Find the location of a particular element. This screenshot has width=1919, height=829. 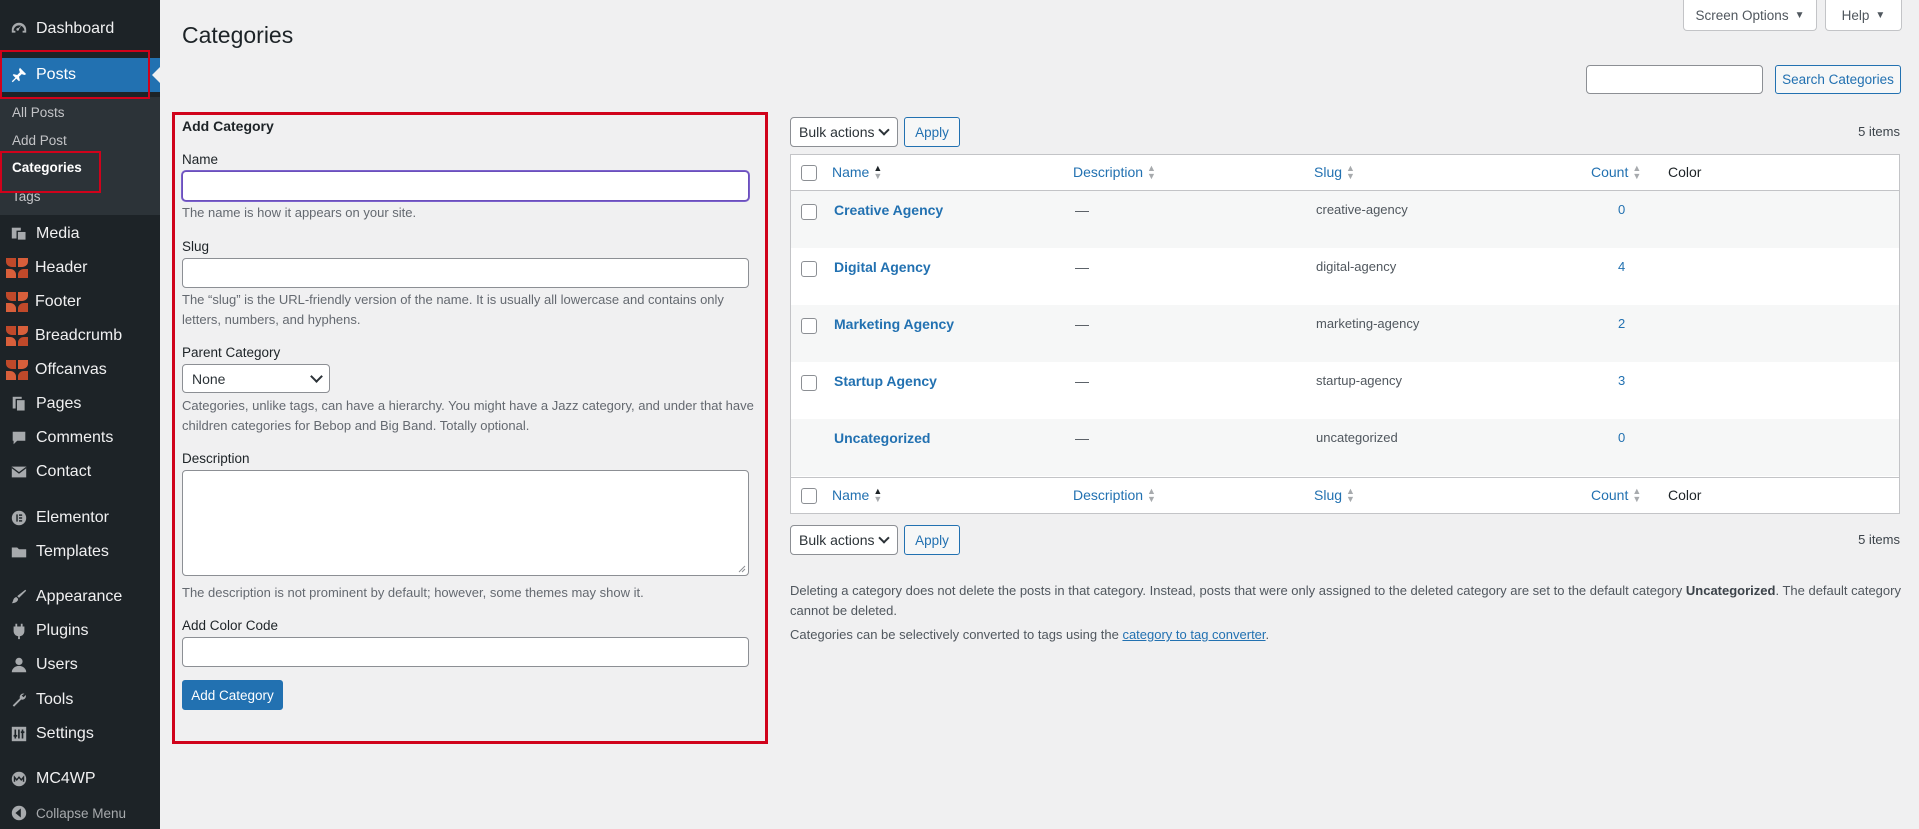

bulk-actions-select-bottom: Bulk actions is located at coordinates (844, 540).